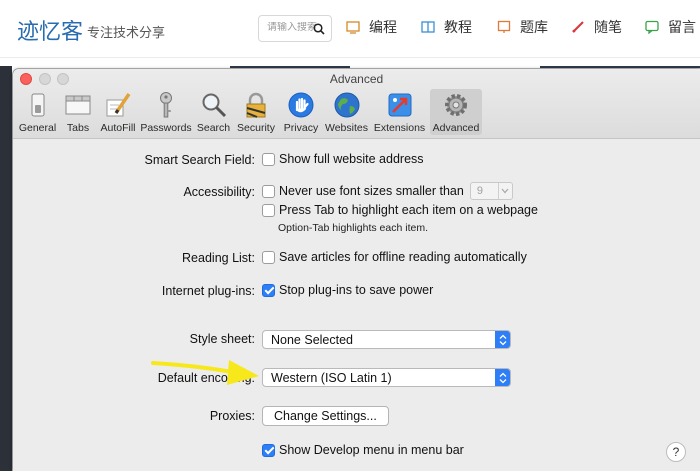 The image size is (700, 471). What do you see at coordinates (78, 128) in the screenshot?
I see `tab-label: Tabs` at bounding box center [78, 128].